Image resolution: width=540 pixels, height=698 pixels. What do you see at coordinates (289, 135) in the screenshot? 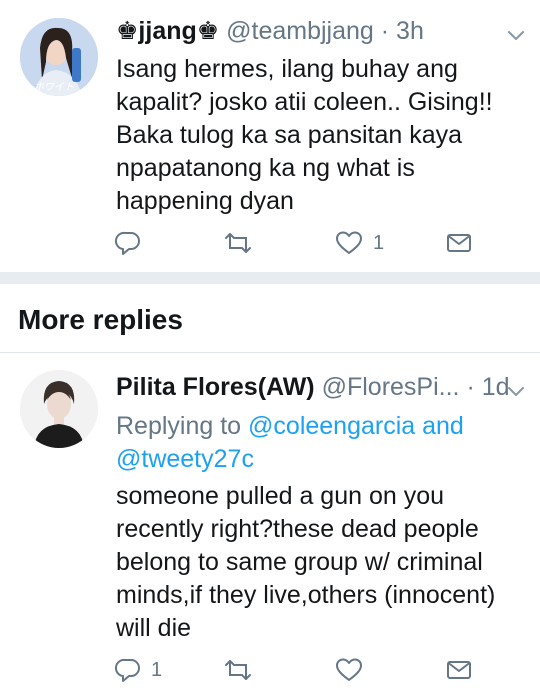
I see `tweet-text-line: Baka tulog ka sa pansitan kaya` at bounding box center [289, 135].